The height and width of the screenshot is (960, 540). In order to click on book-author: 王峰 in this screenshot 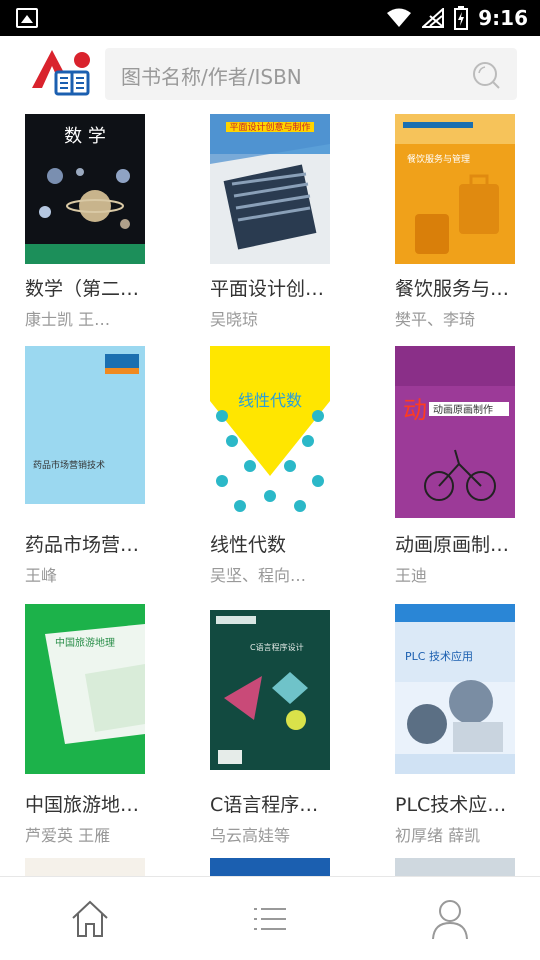, I will do `click(41, 575)`.